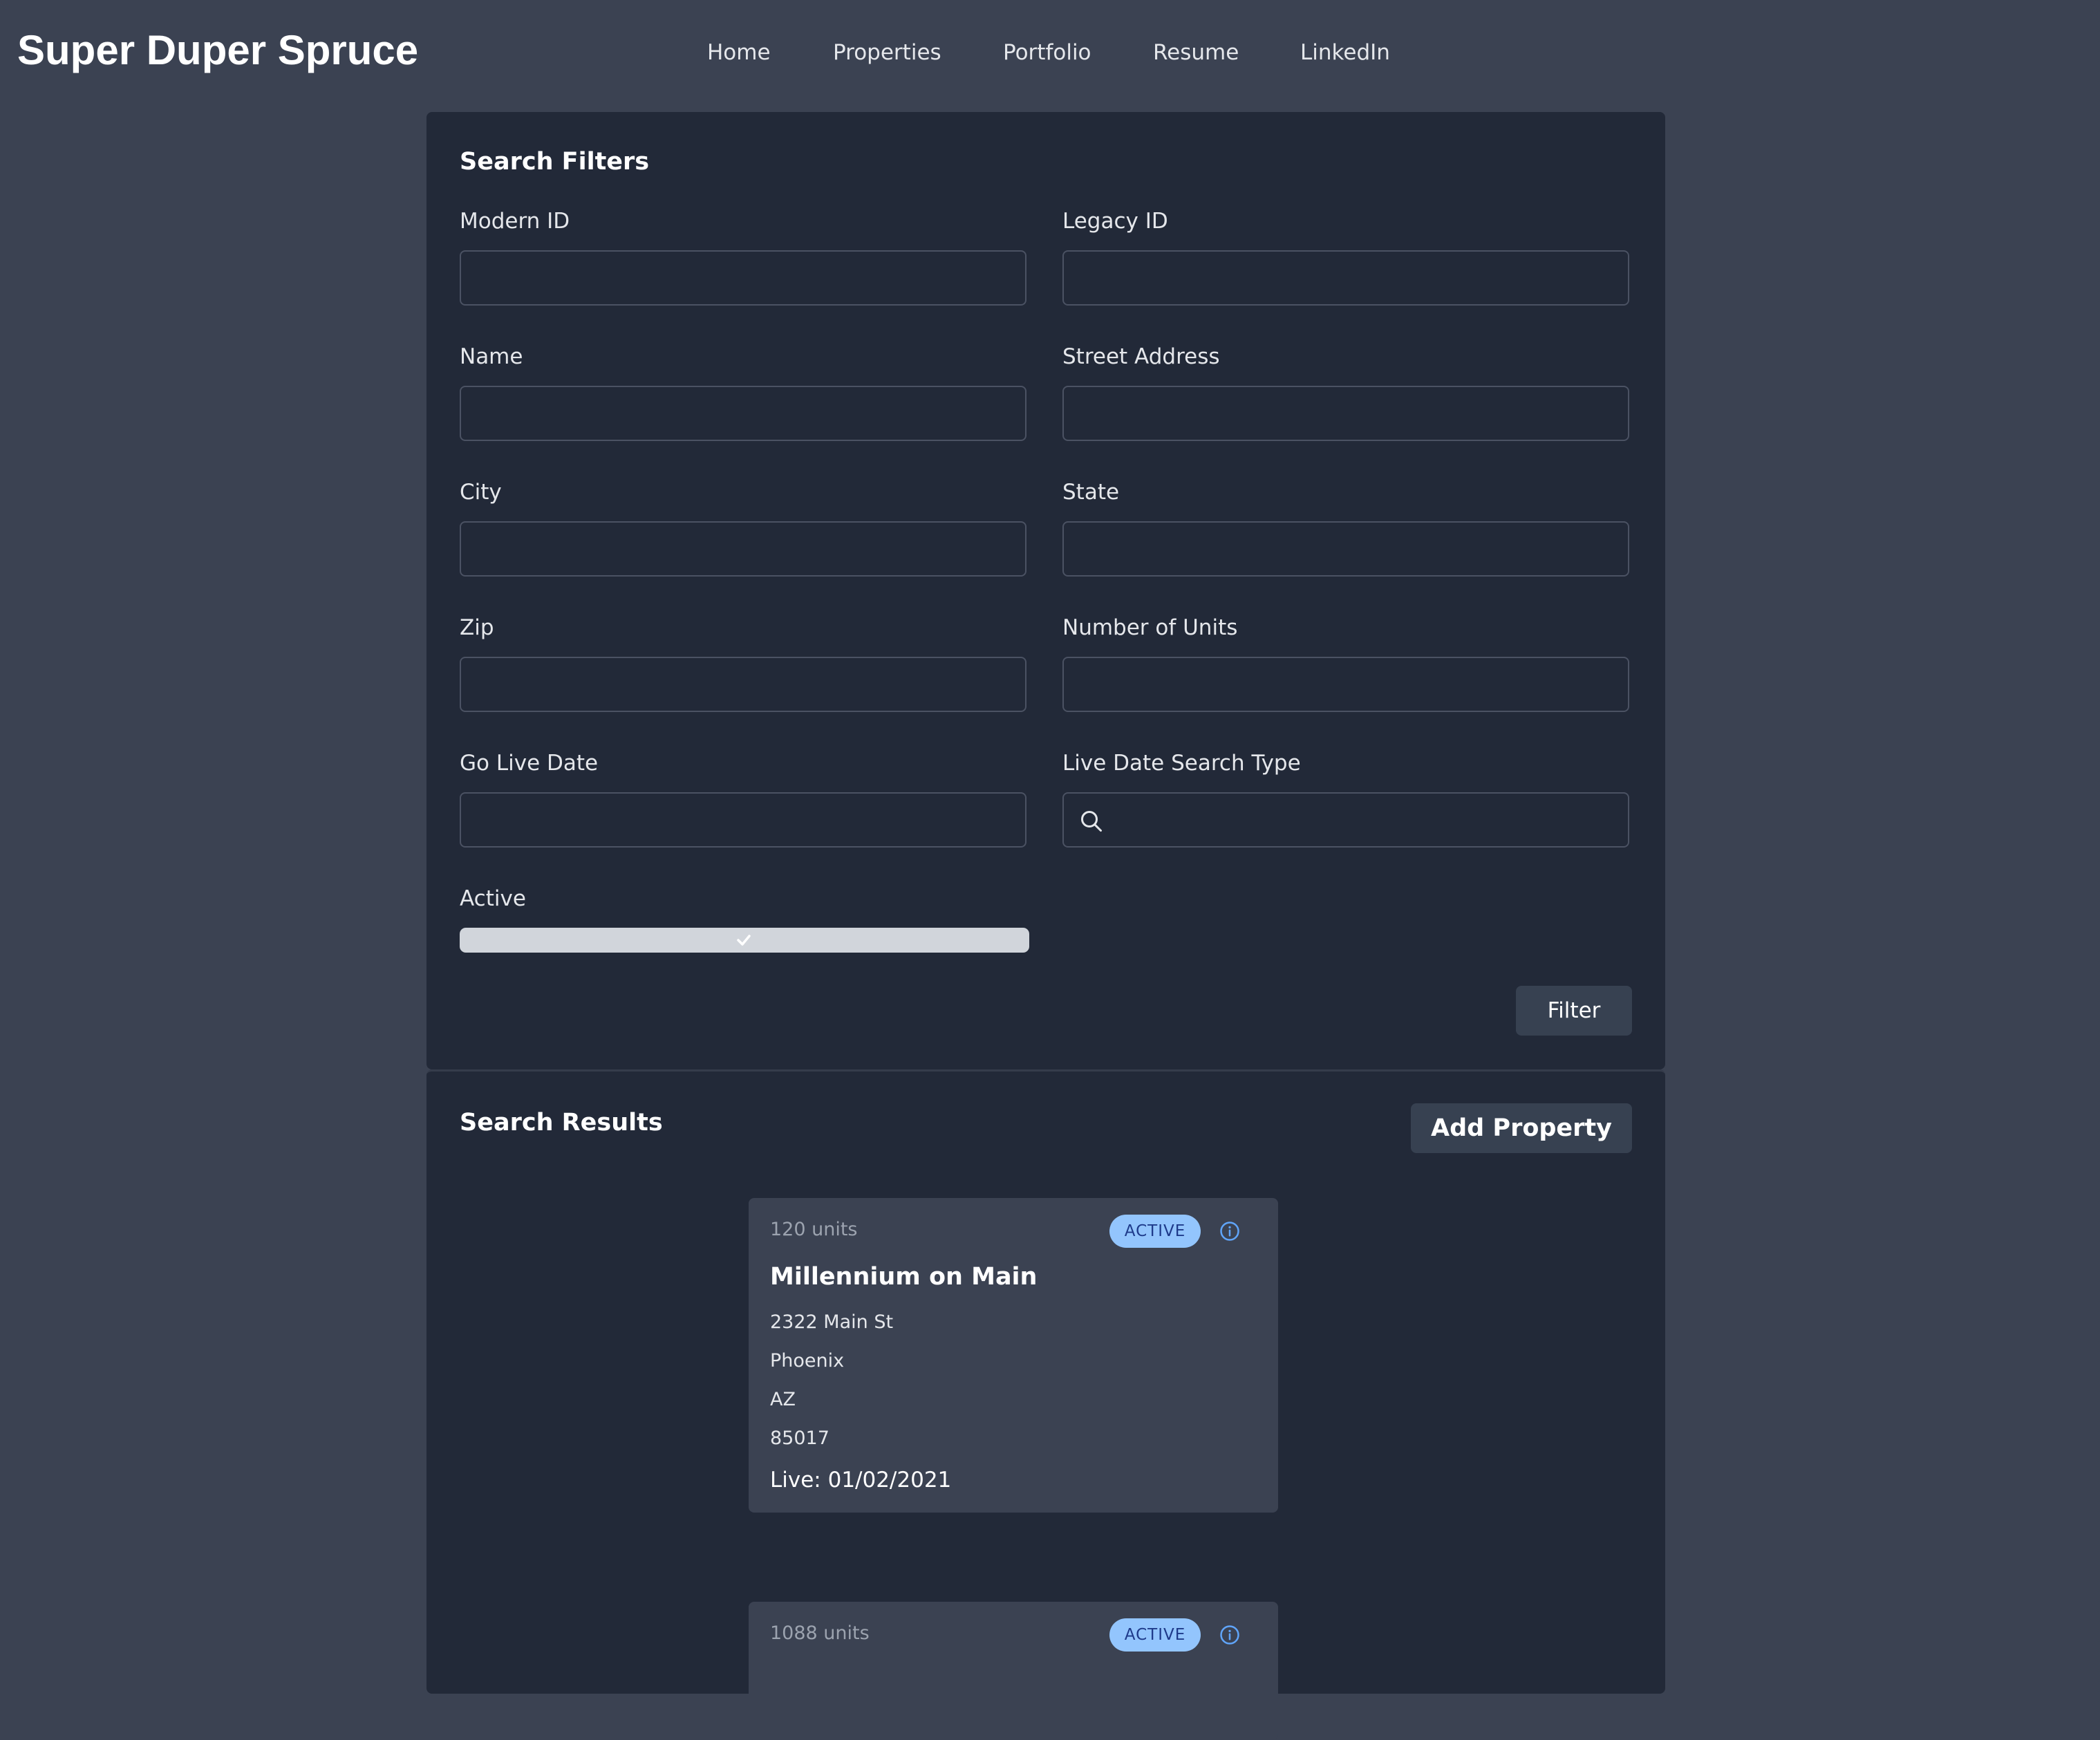  Describe the element at coordinates (561, 1122) in the screenshot. I see `results-title: Search Results` at that location.